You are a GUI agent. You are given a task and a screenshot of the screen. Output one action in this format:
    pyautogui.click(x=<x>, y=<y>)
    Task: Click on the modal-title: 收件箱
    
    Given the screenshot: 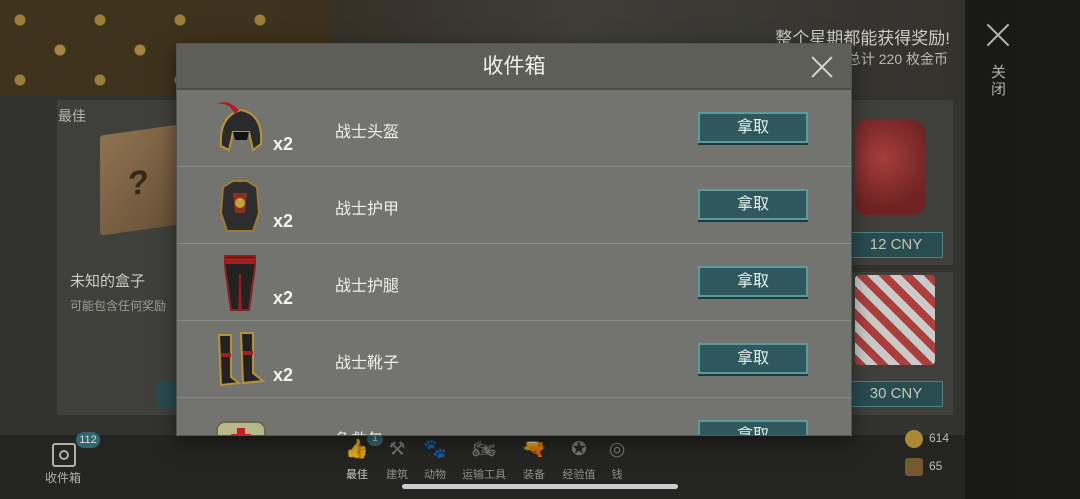 What is the action you would take?
    pyautogui.click(x=514, y=66)
    